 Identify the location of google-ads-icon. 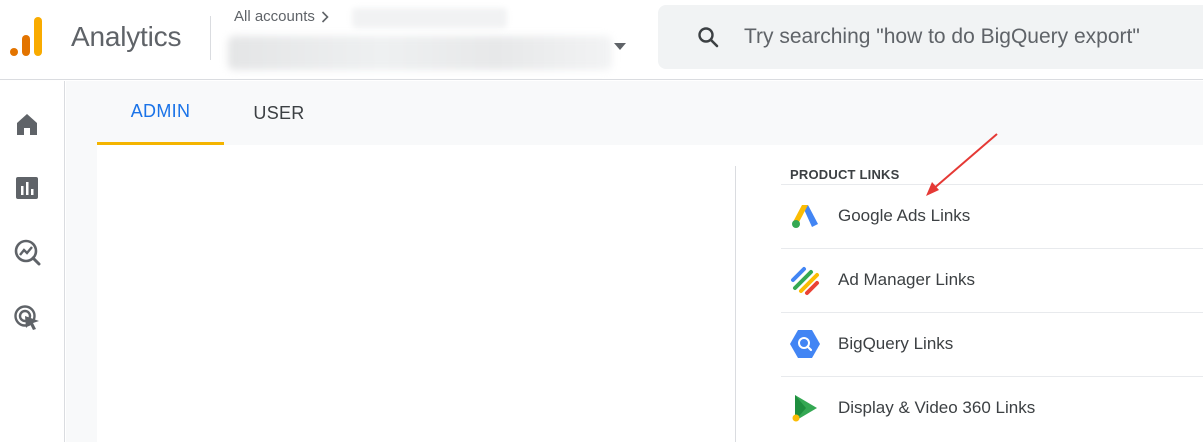
(805, 216).